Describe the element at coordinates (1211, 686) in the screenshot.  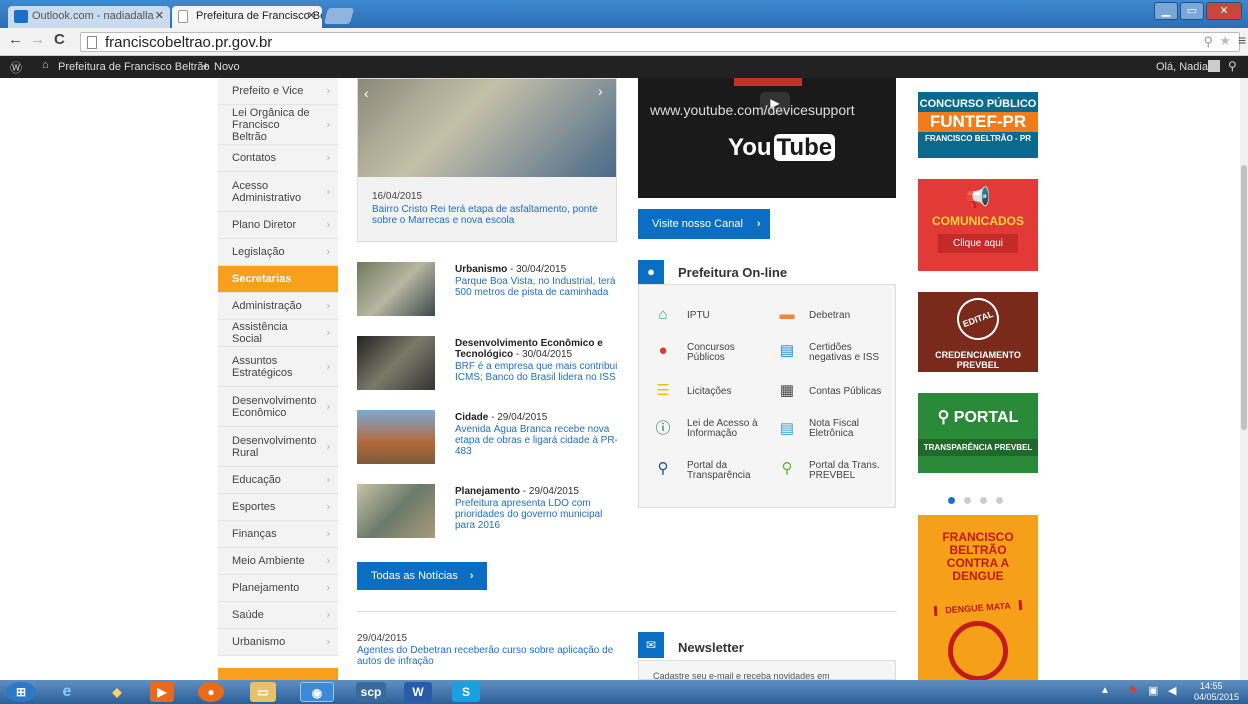
I see `clock-time: 14:55` at that location.